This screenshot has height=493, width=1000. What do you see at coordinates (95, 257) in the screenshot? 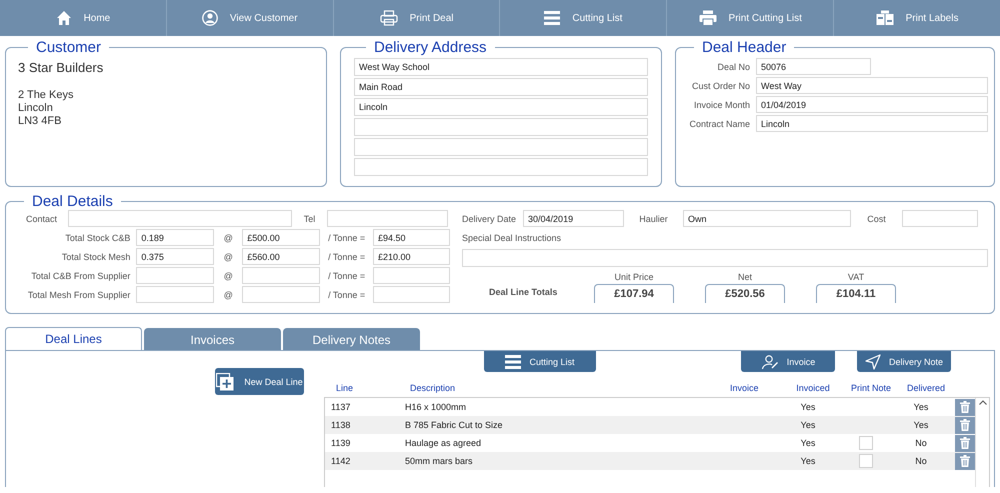
I see `field-label: Total Stock Mesh` at bounding box center [95, 257].